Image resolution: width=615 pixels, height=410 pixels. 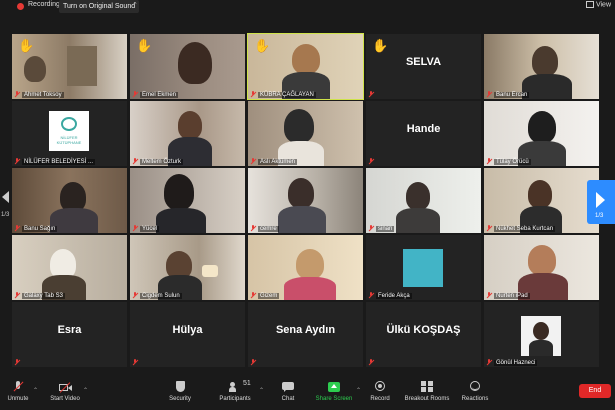 I want to click on flower-logo-icon, so click(x=69, y=124).